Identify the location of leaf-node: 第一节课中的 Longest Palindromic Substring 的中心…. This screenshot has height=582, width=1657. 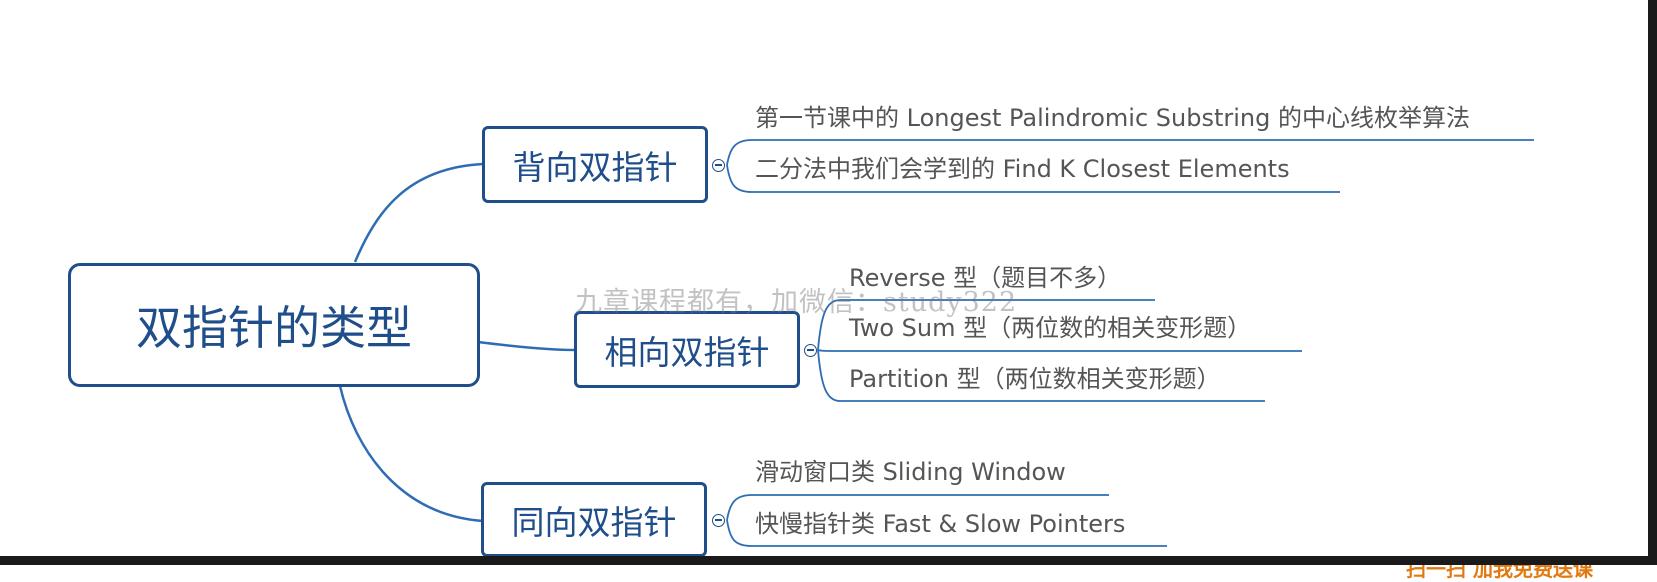
(1112, 118).